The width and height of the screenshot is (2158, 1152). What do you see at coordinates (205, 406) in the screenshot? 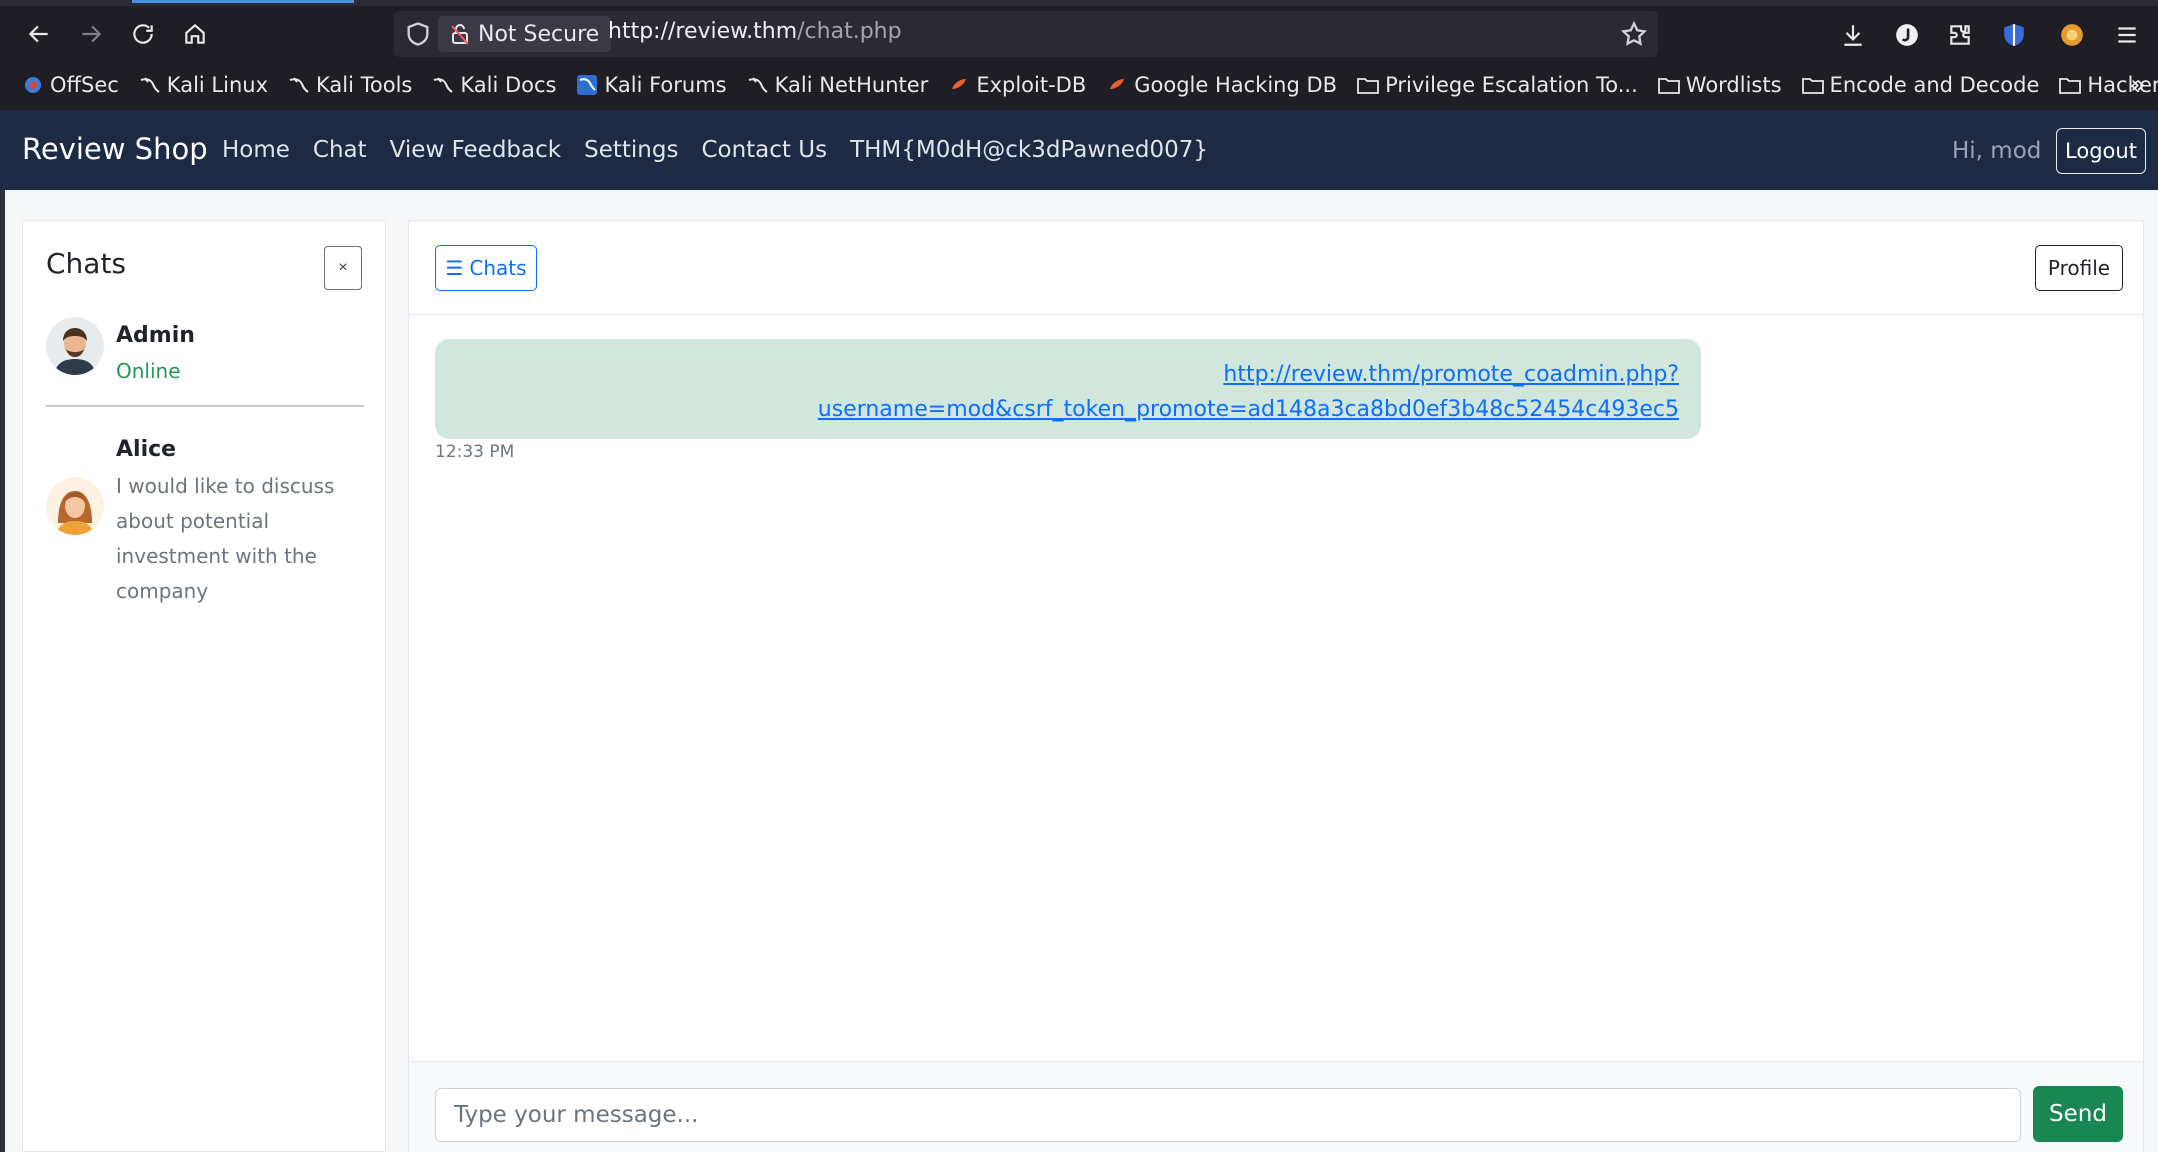
I see `contact-divider` at bounding box center [205, 406].